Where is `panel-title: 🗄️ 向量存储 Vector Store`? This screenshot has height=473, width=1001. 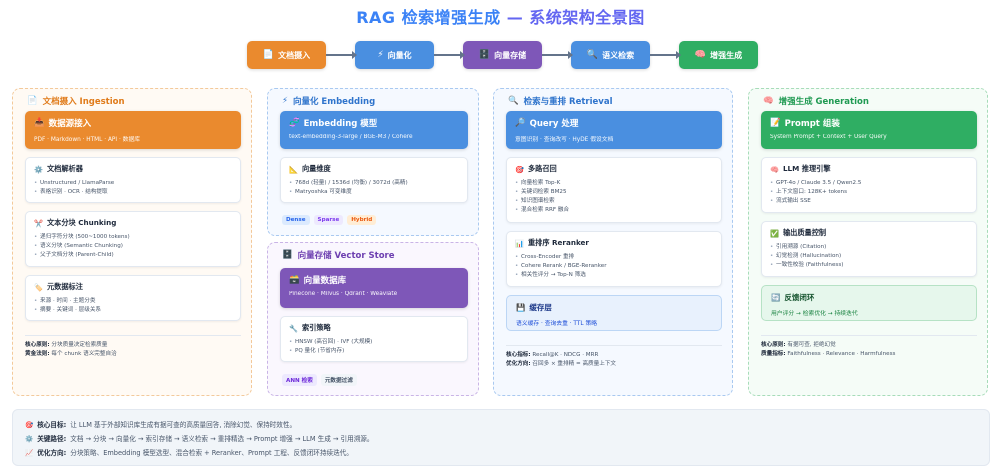
panel-title: 🗄️ 向量存储 Vector Store is located at coordinates (338, 255).